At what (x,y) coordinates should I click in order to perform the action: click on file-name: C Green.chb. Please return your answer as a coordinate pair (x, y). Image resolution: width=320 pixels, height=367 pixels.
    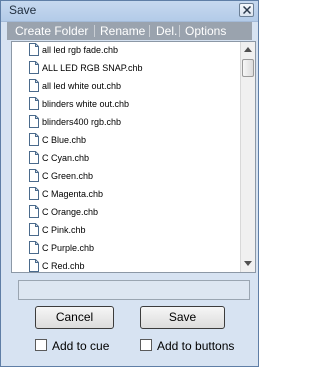
    Looking at the image, I should click on (68, 176).